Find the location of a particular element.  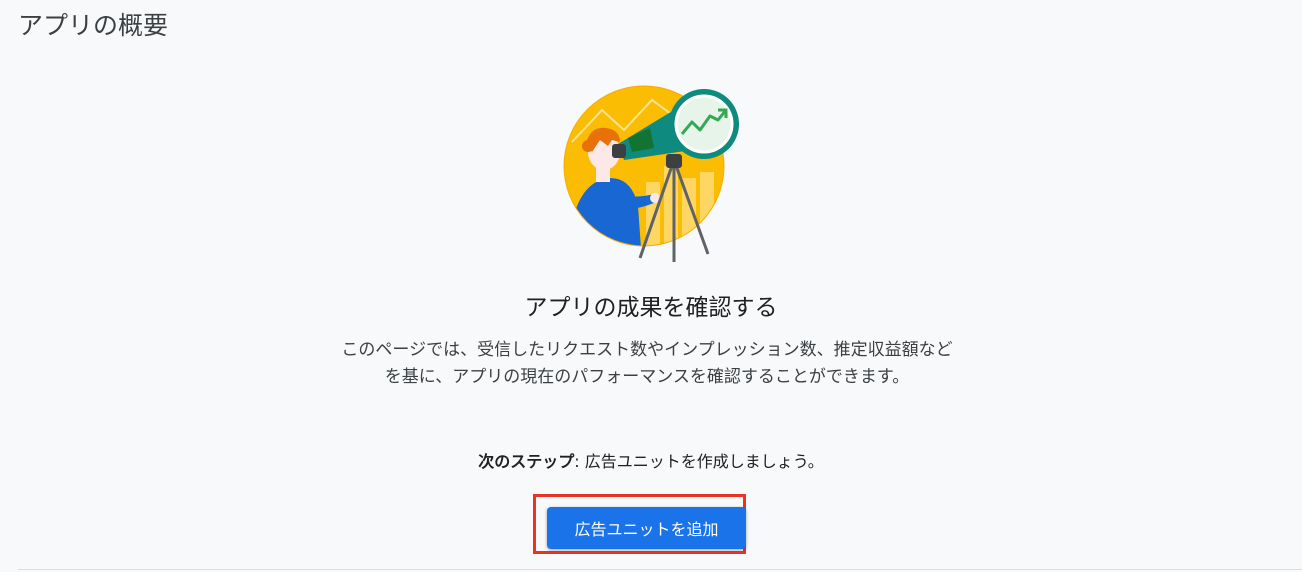

empty-state-heading: アプリの成果を確認する is located at coordinates (651, 308).